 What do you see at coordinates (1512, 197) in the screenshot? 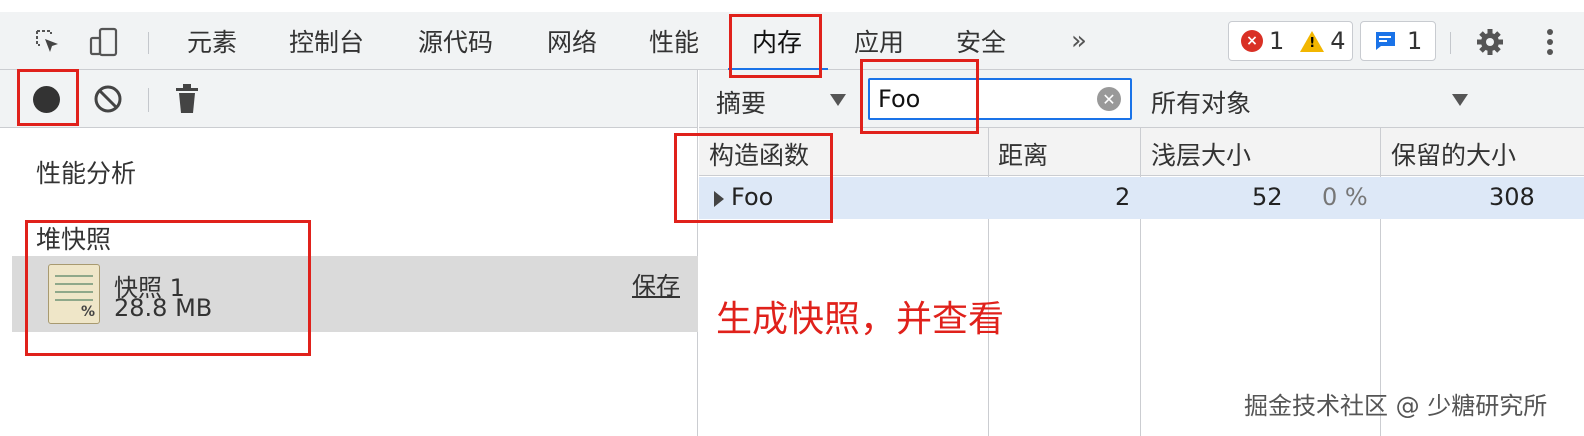
I see `cell-retained-size: 308` at bounding box center [1512, 197].